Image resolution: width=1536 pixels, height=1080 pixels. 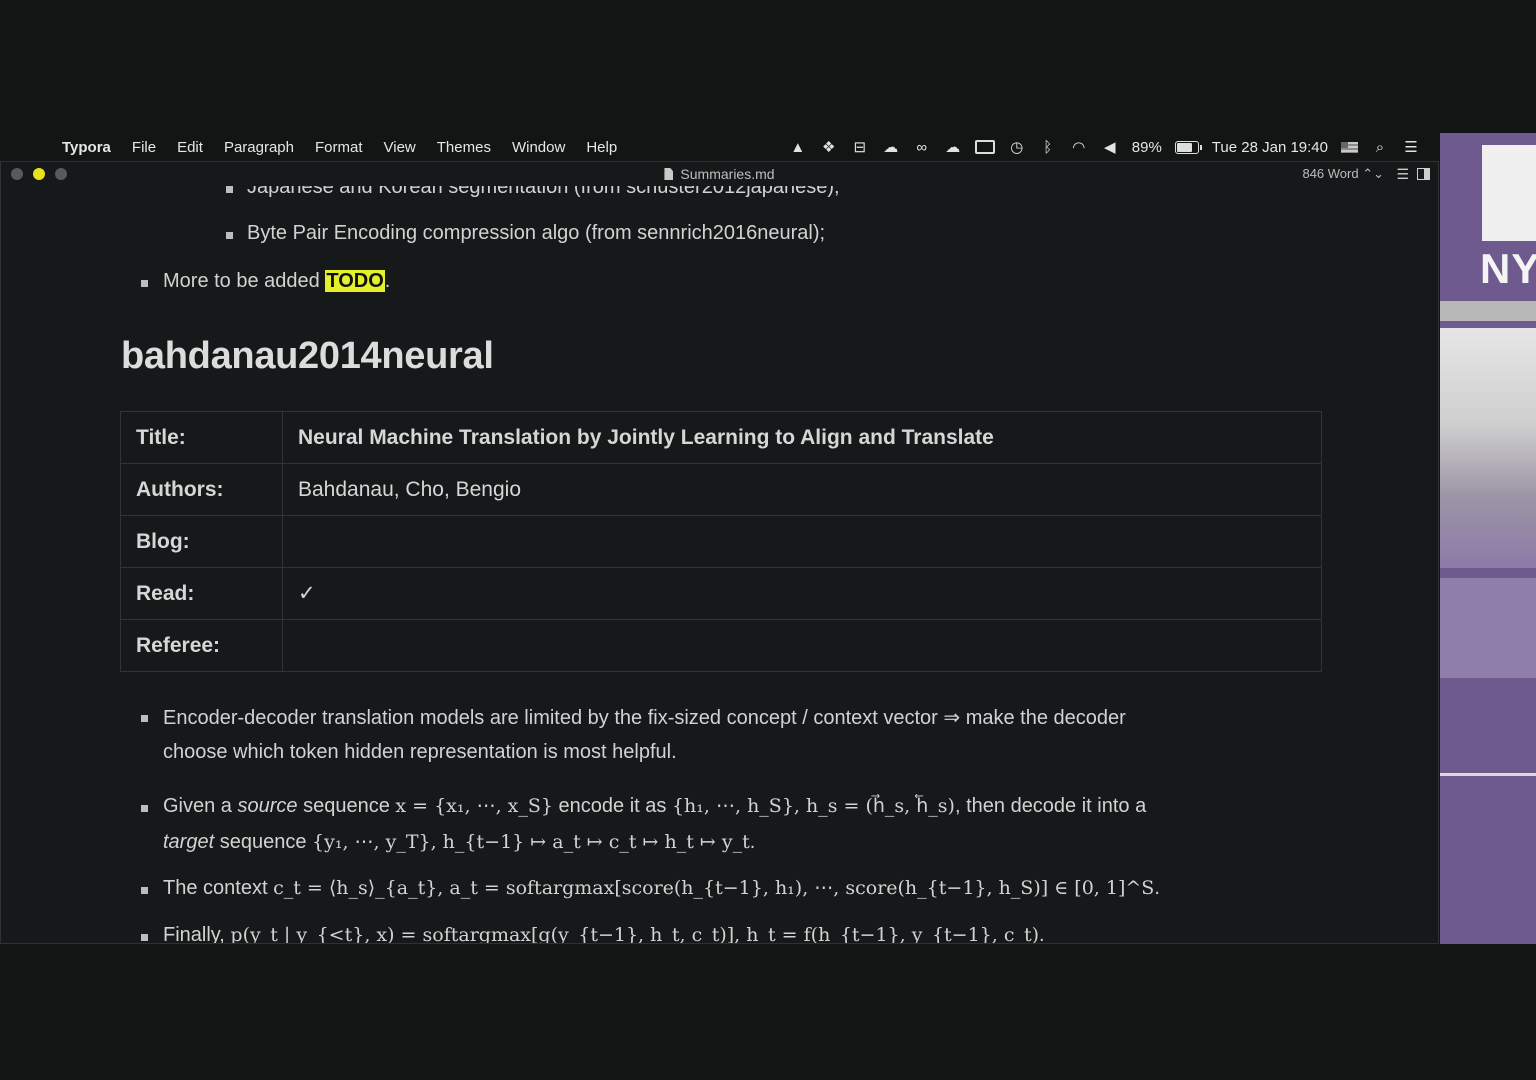 What do you see at coordinates (1343, 174) in the screenshot?
I see `word-count-button: 846 Word ⌃⌄` at bounding box center [1343, 174].